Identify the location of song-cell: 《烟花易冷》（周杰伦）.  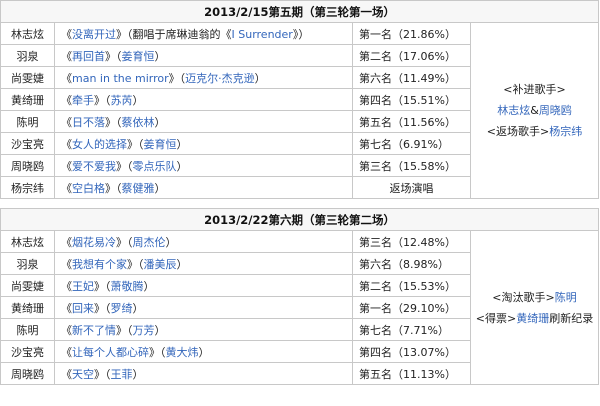
(203, 241).